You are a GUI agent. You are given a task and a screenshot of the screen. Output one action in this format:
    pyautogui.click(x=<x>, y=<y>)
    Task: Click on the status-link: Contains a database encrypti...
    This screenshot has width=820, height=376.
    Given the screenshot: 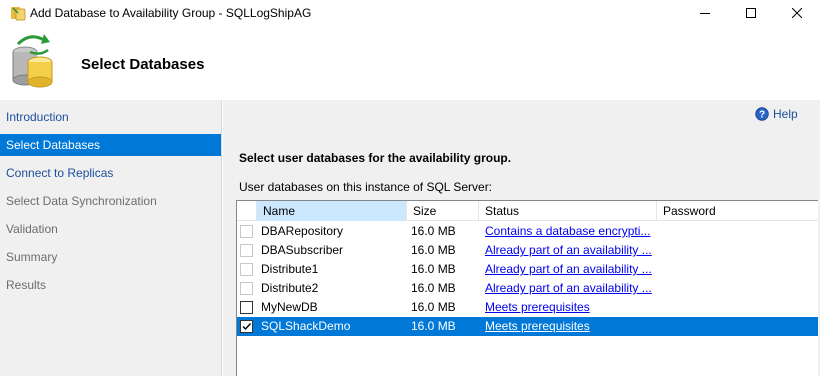 What is the action you would take?
    pyautogui.click(x=571, y=231)
    